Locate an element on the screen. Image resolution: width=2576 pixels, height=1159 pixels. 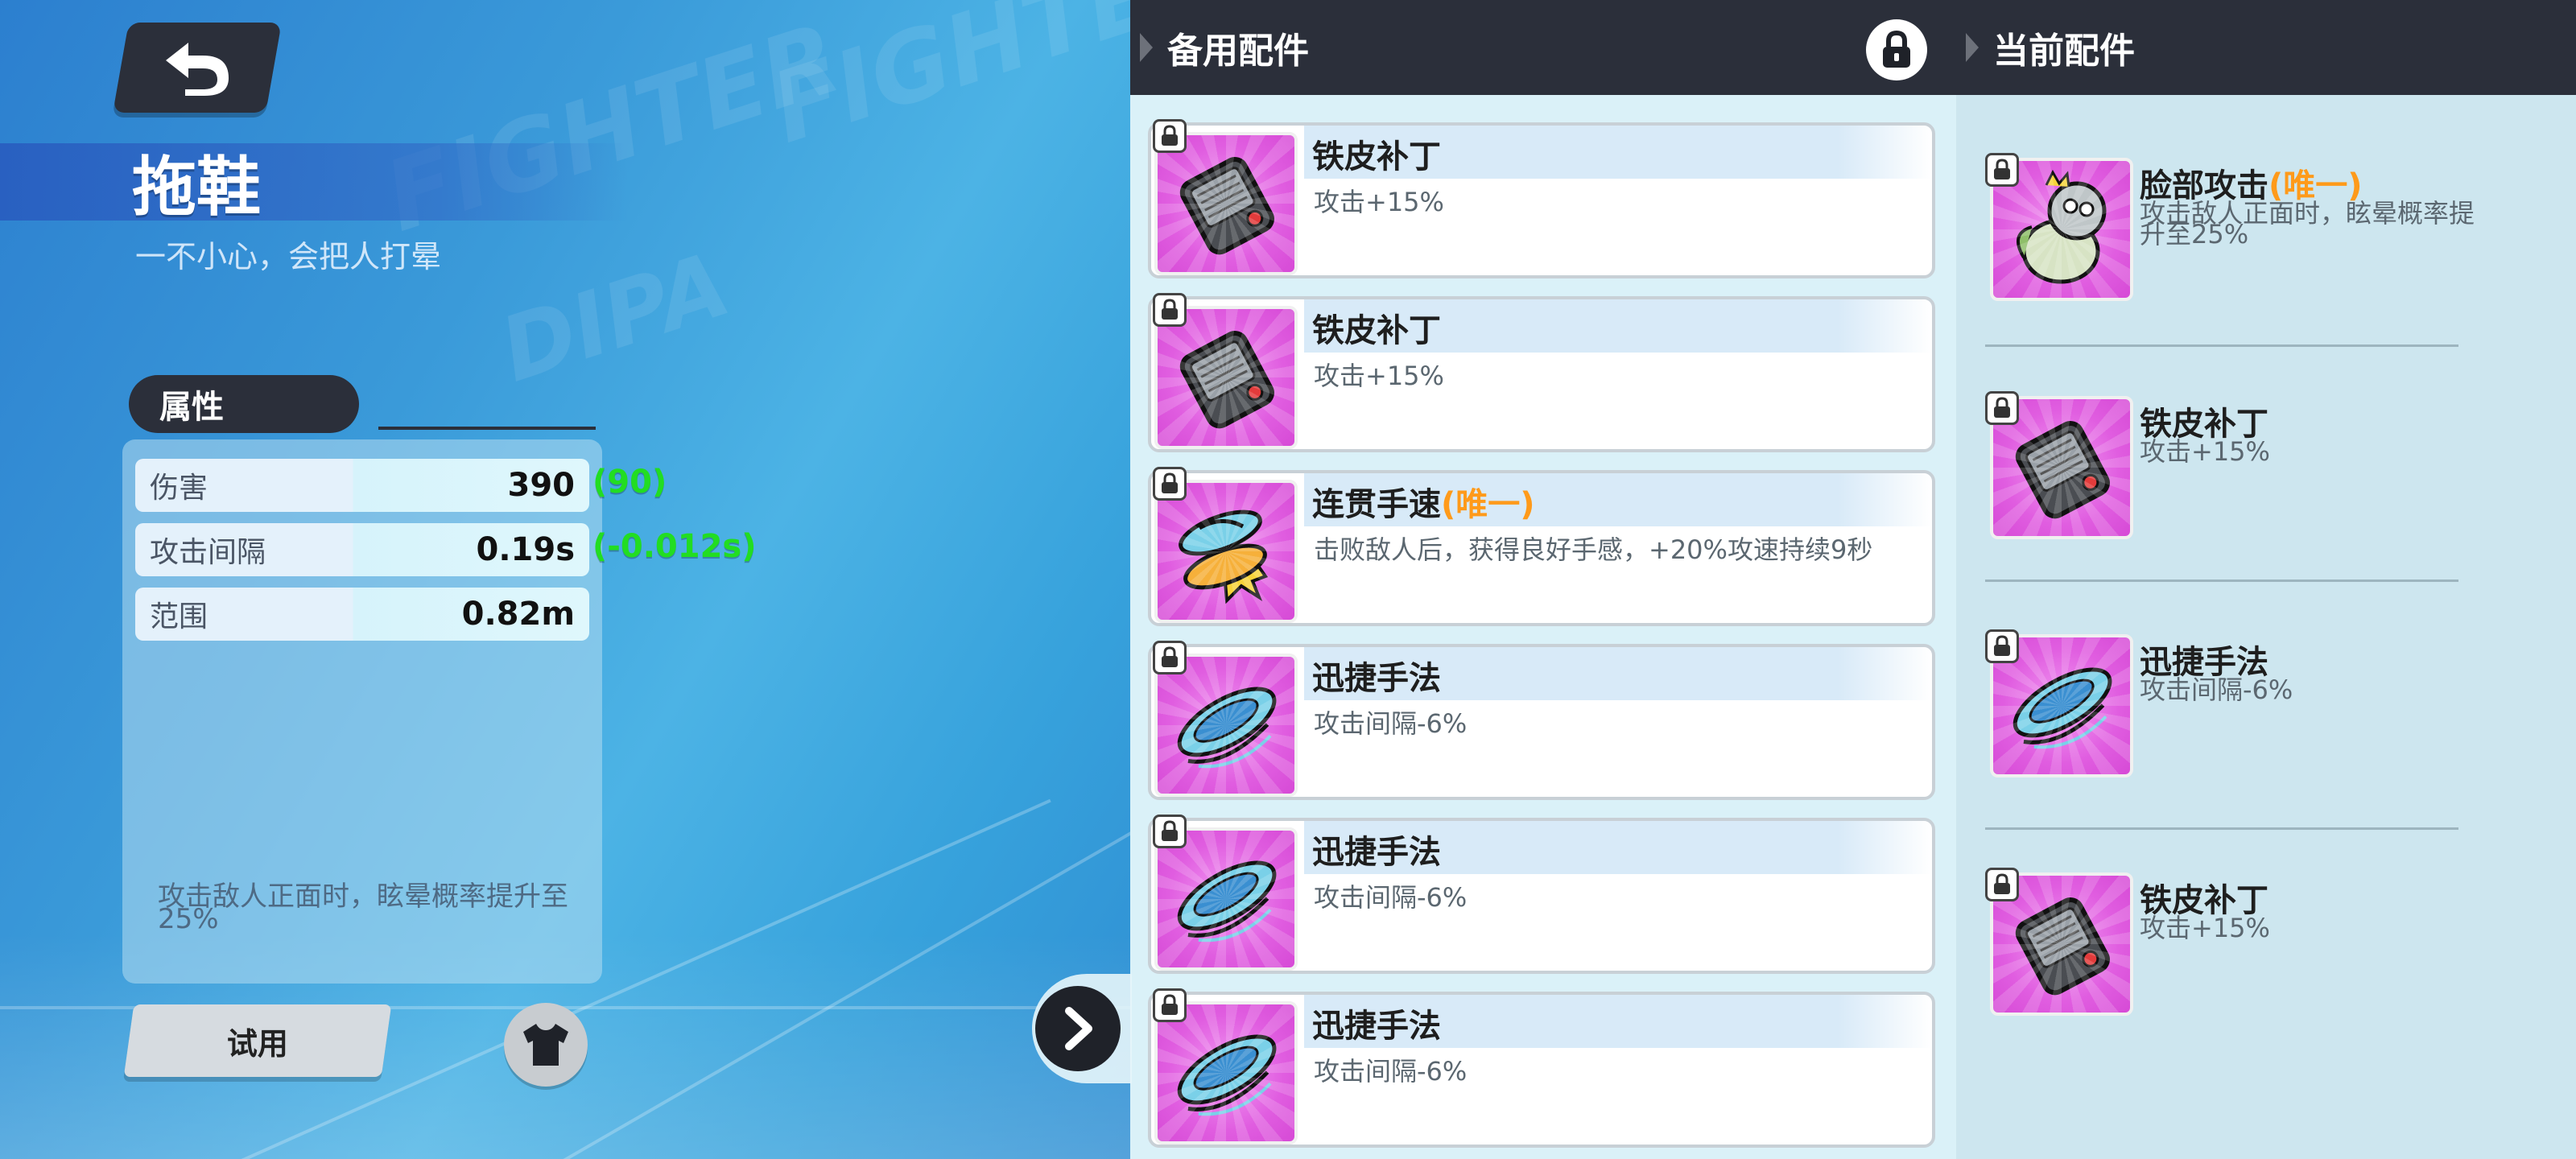
stat-delta-damage: (90) is located at coordinates (629, 482).